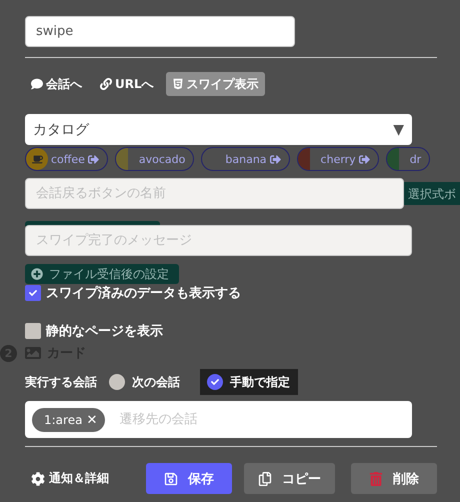 The height and width of the screenshot is (502, 460). Describe the element at coordinates (398, 130) in the screenshot. I see `caret-icon: ▼` at that location.